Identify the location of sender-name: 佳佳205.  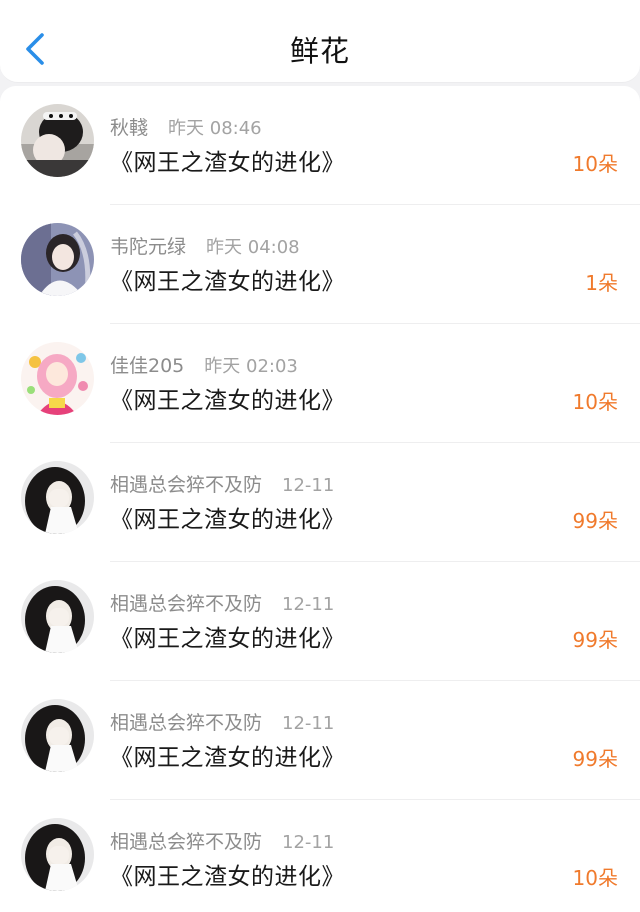
(147, 366).